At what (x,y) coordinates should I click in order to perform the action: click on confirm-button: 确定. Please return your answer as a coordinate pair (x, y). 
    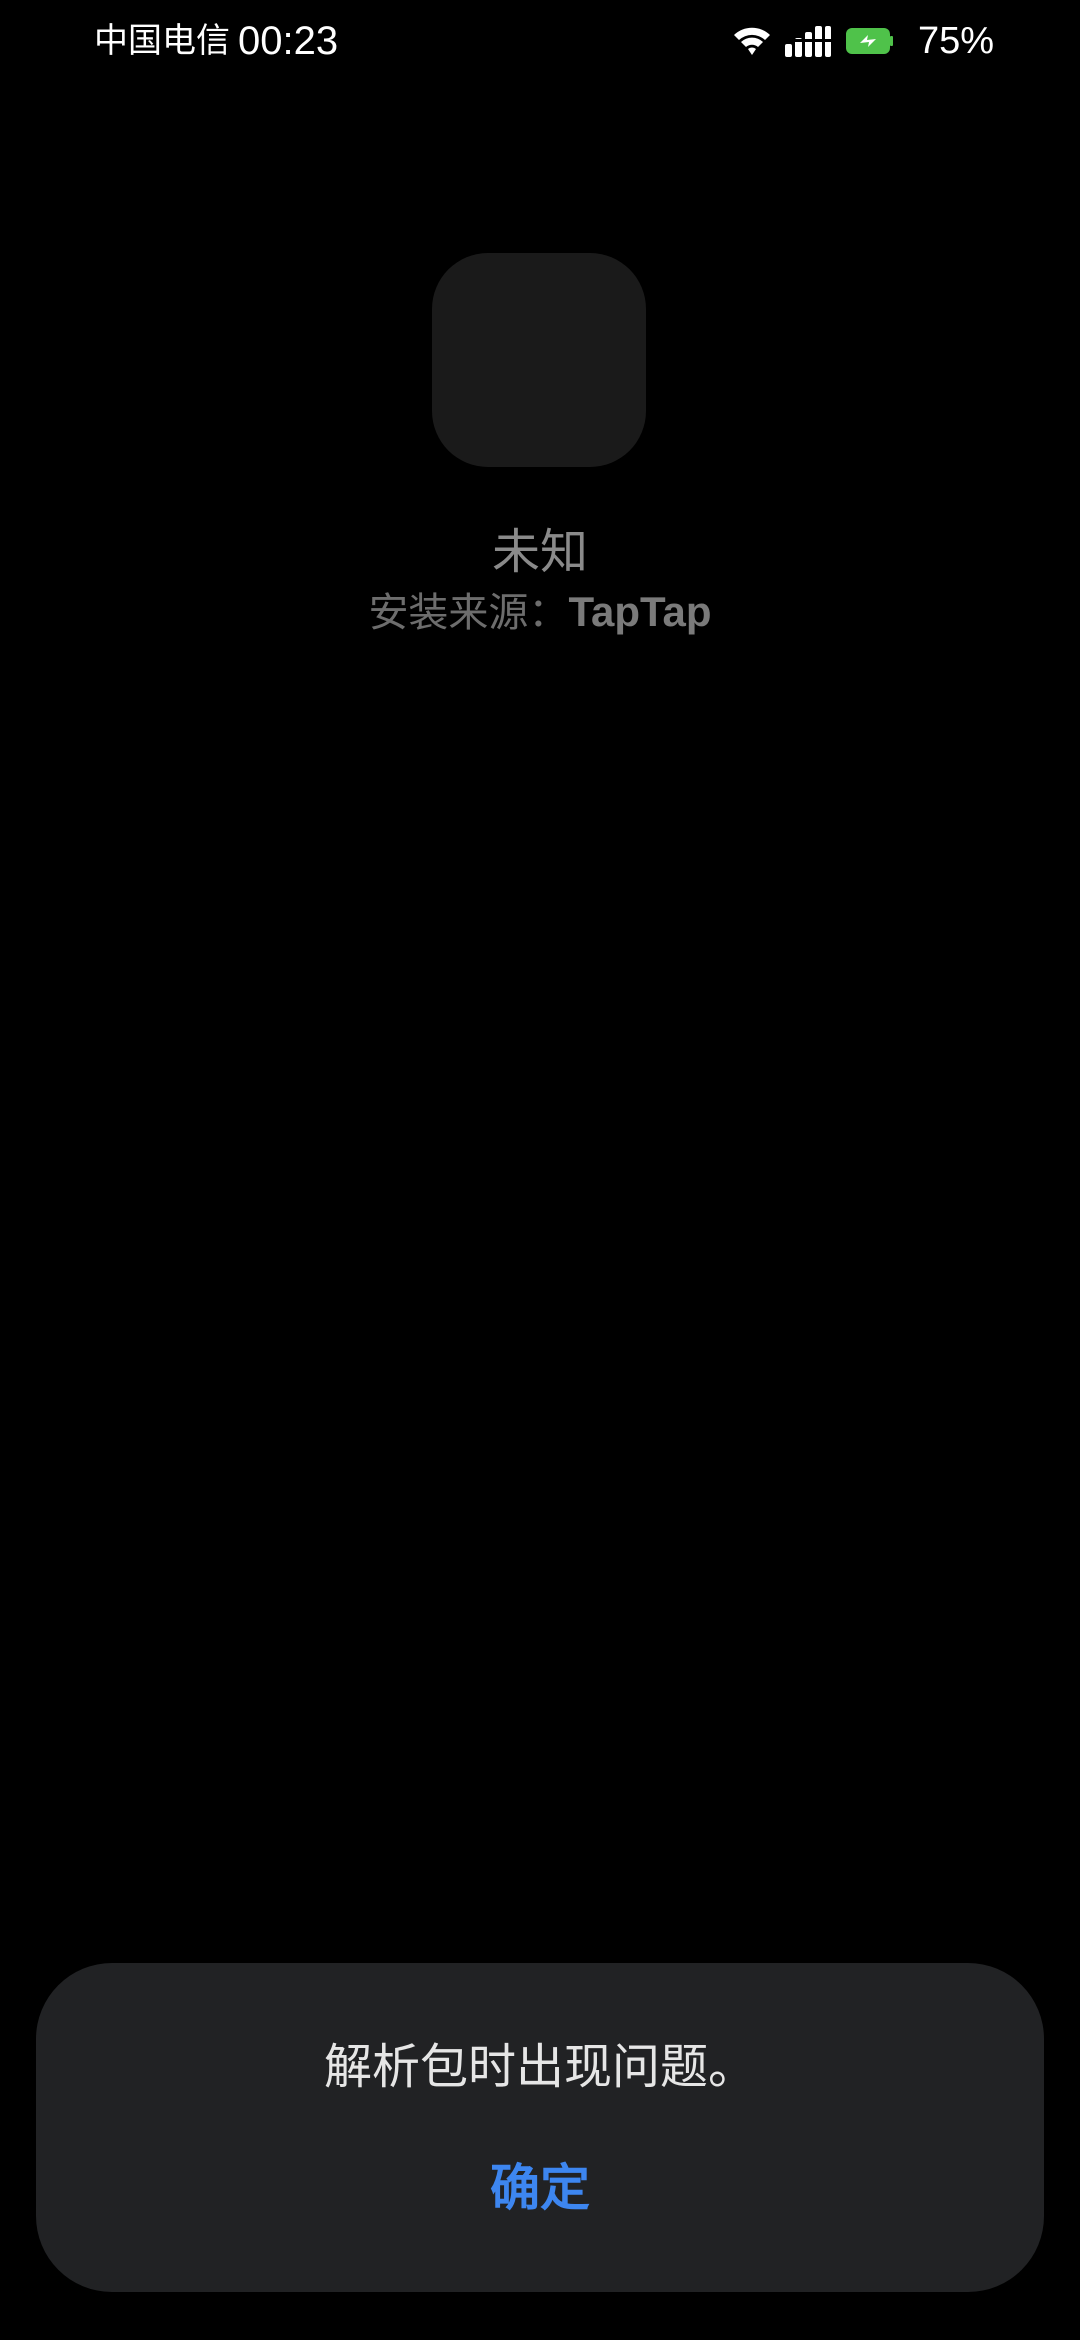
    Looking at the image, I should click on (540, 2188).